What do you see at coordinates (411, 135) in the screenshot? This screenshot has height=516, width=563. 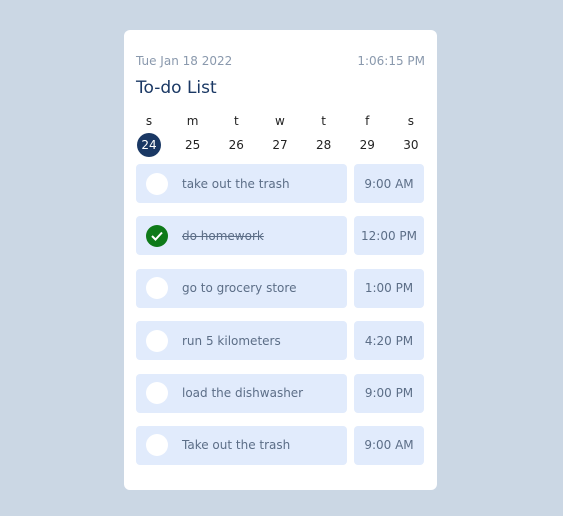 I see `day-6: s 30` at bounding box center [411, 135].